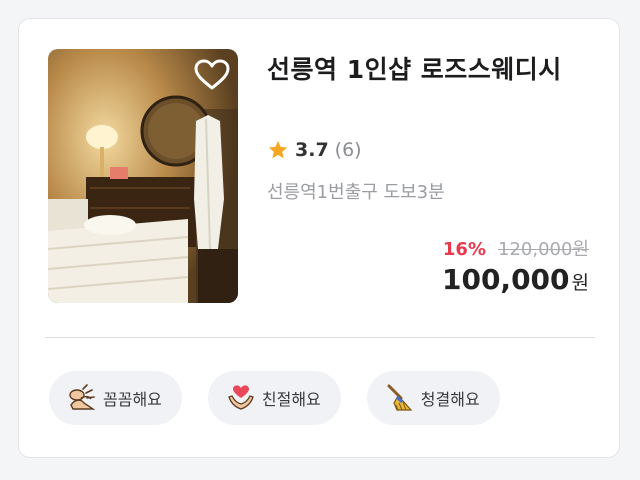  I want to click on tag-label: 청결해요, so click(450, 399).